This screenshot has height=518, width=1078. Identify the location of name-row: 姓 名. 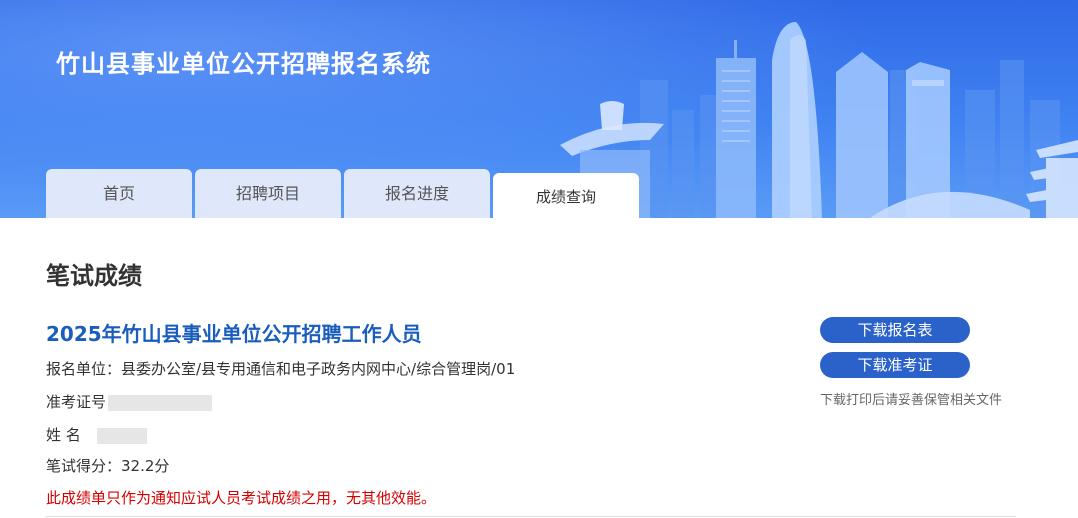
(96, 434).